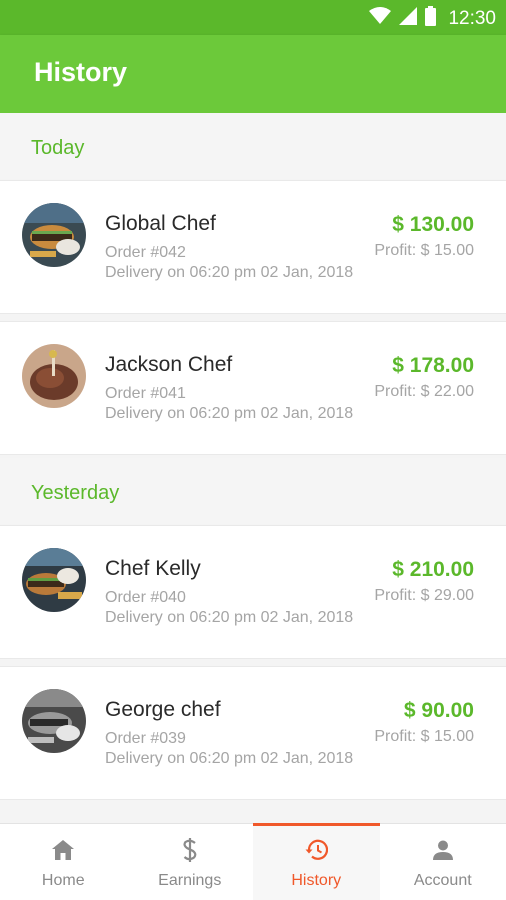  What do you see at coordinates (380, 18) in the screenshot?
I see `wifi-icon` at bounding box center [380, 18].